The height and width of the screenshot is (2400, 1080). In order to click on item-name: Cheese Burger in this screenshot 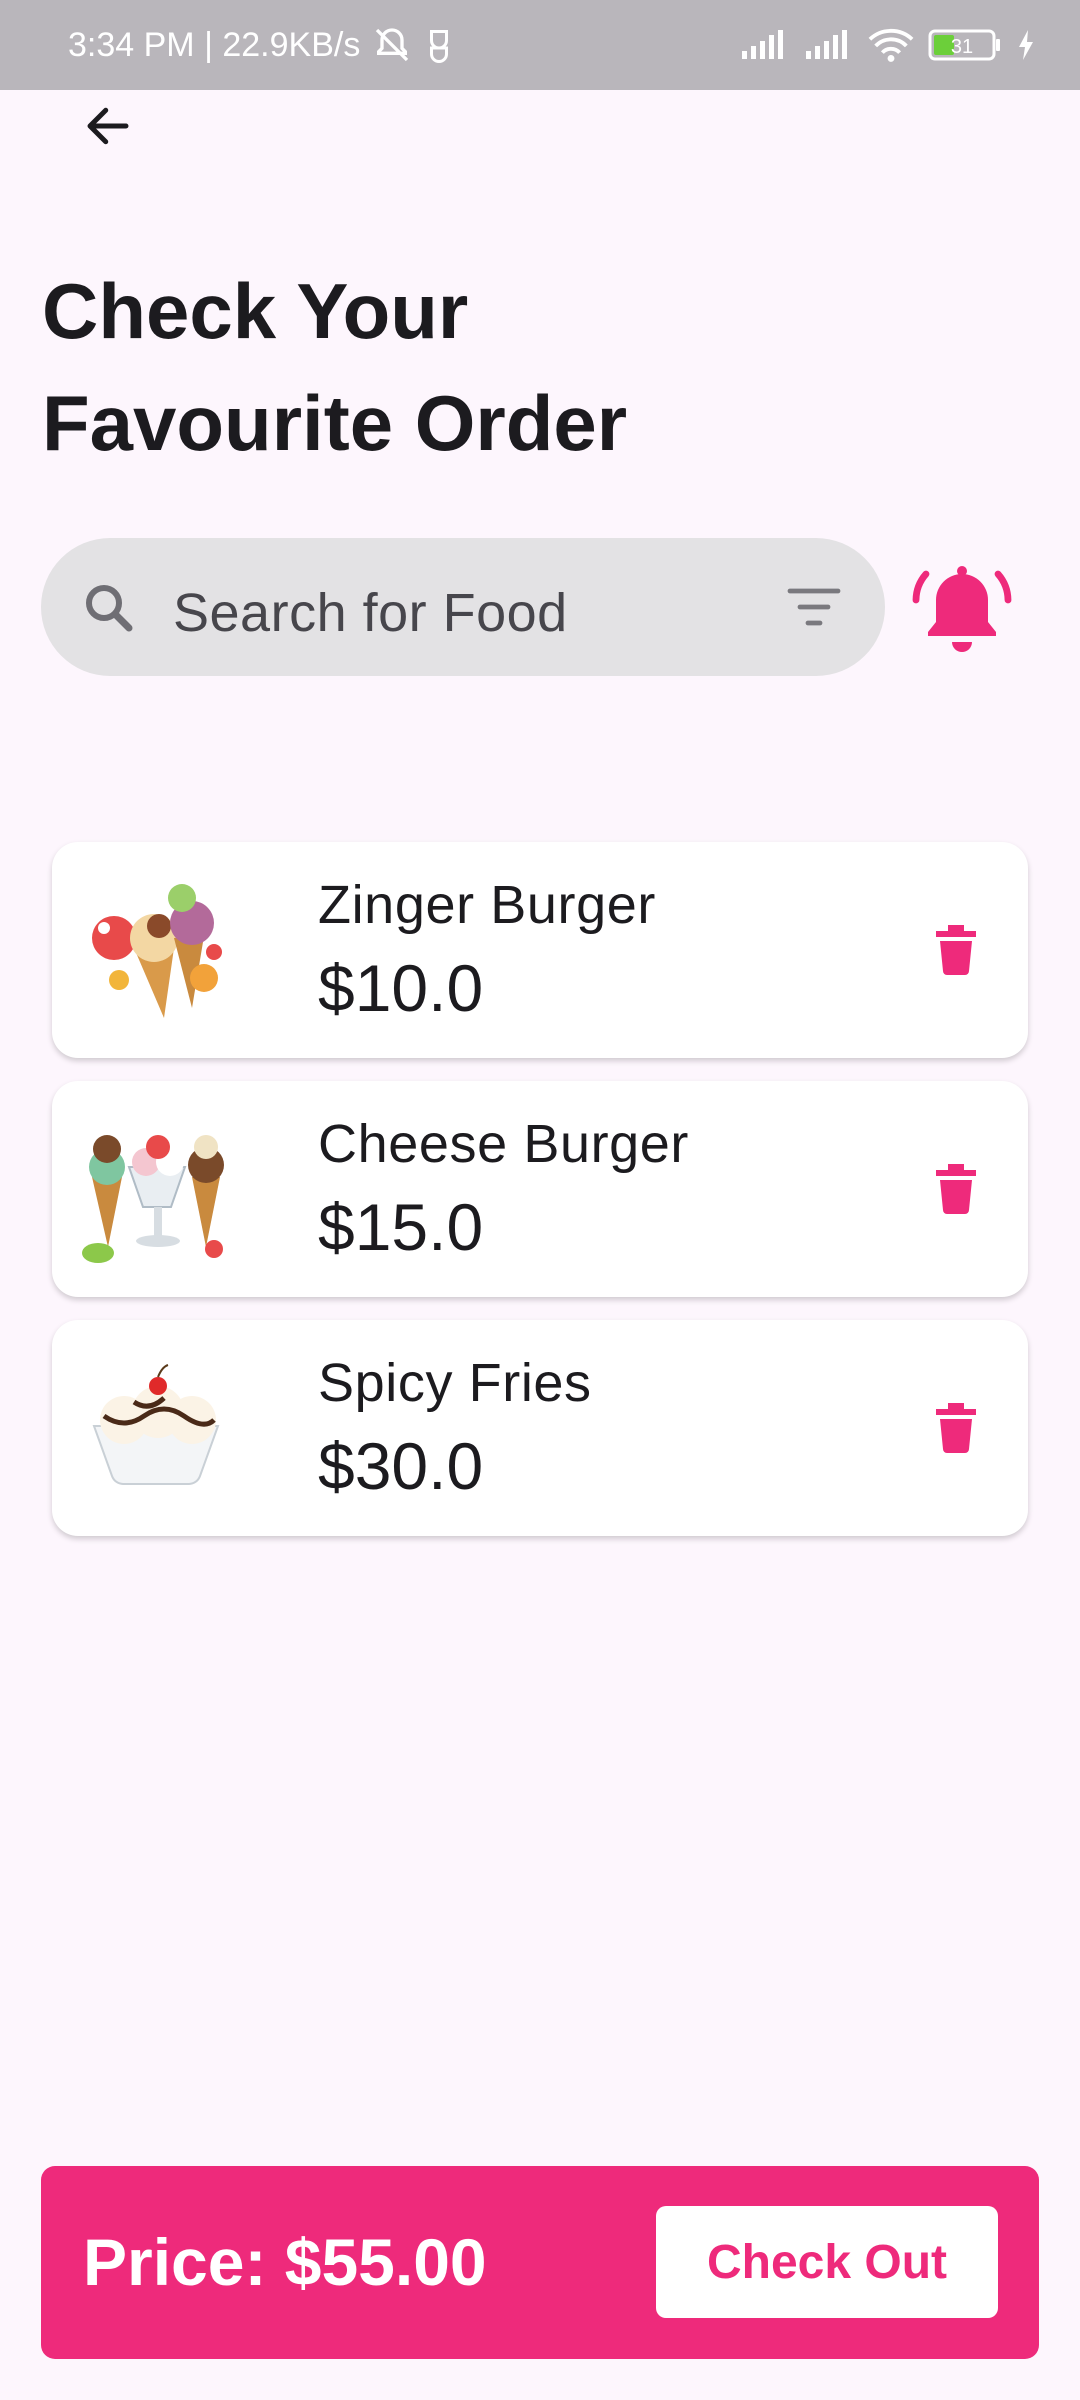, I will do `click(504, 1144)`.